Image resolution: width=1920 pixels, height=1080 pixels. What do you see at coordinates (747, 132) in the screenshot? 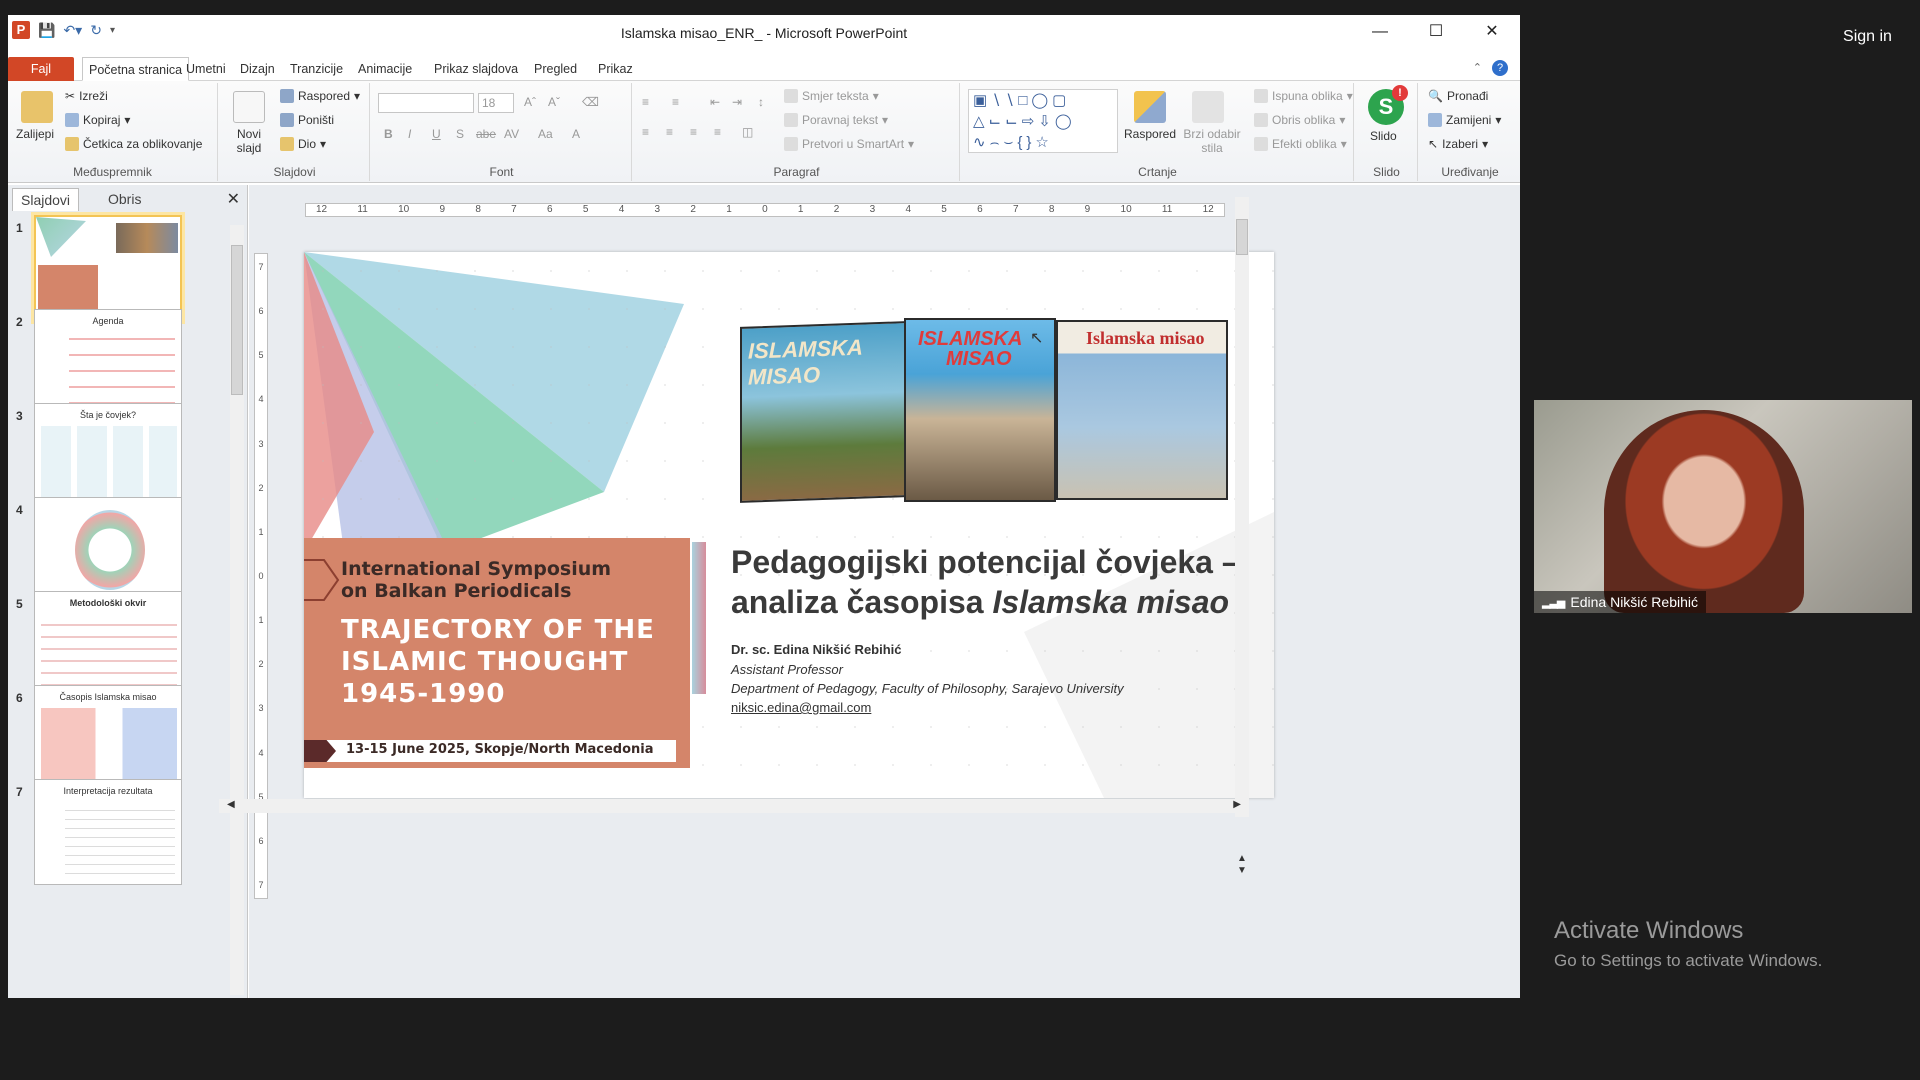
I see `columns-icon: ◫` at bounding box center [747, 132].